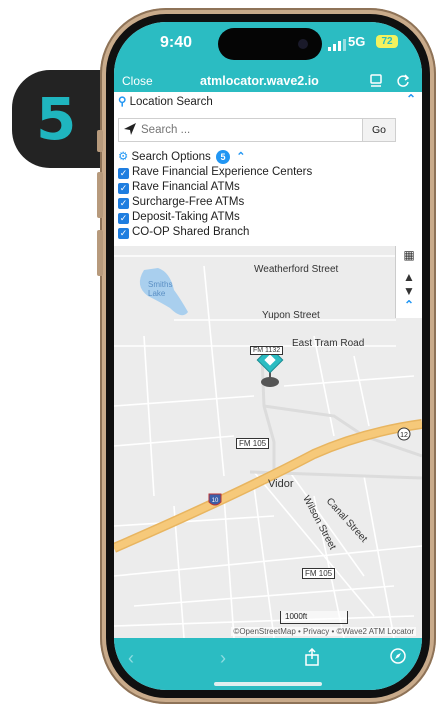 The width and height of the screenshot is (438, 704). What do you see at coordinates (215, 501) in the screenshot?
I see `interstate-shield: 10` at bounding box center [215, 501].